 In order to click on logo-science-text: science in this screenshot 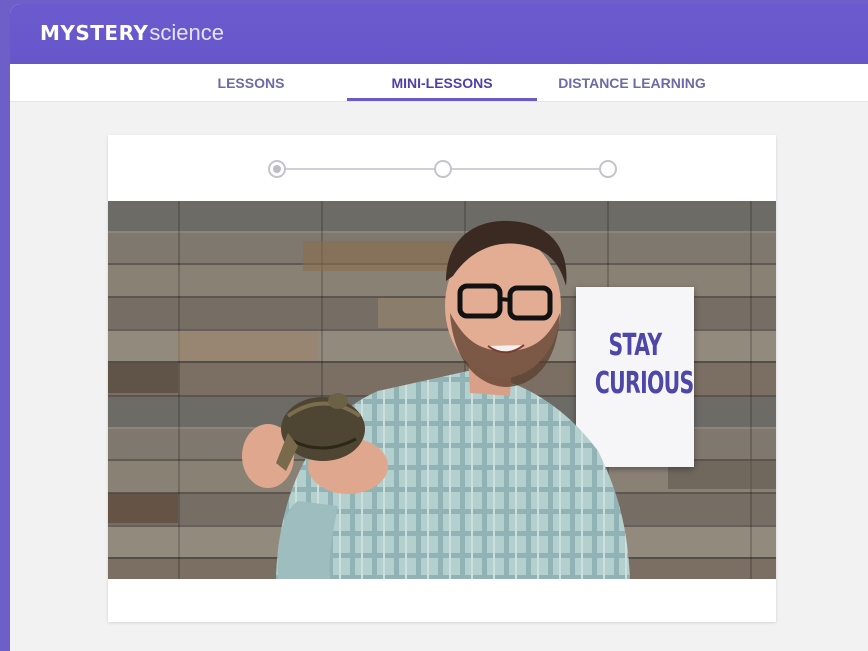, I will do `click(186, 32)`.